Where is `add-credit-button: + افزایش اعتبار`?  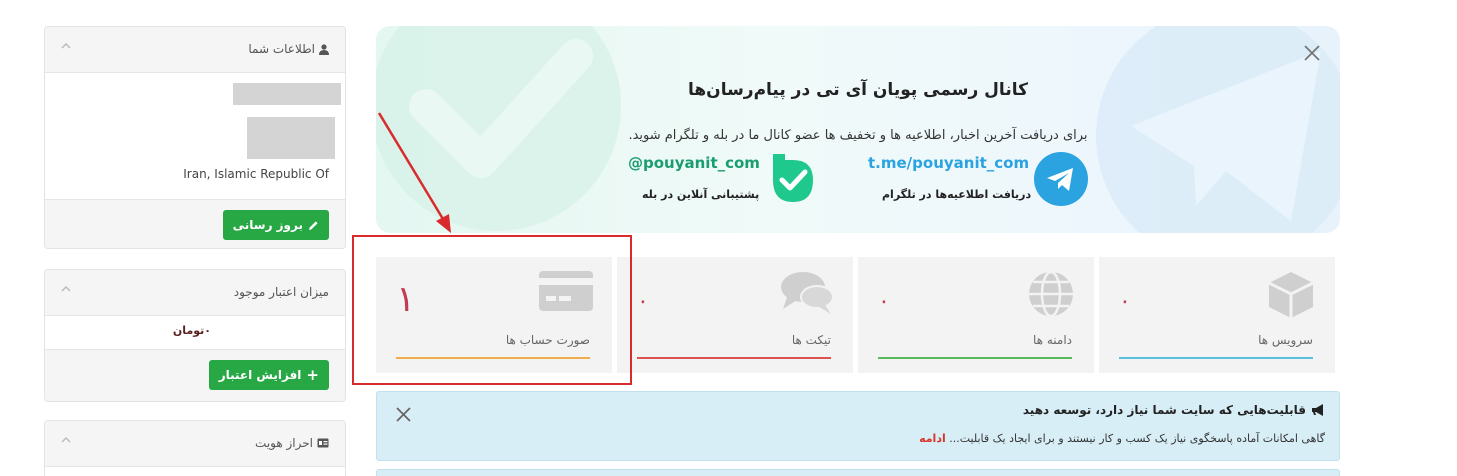
add-credit-button: + افزایش اعتبار is located at coordinates (268, 375).